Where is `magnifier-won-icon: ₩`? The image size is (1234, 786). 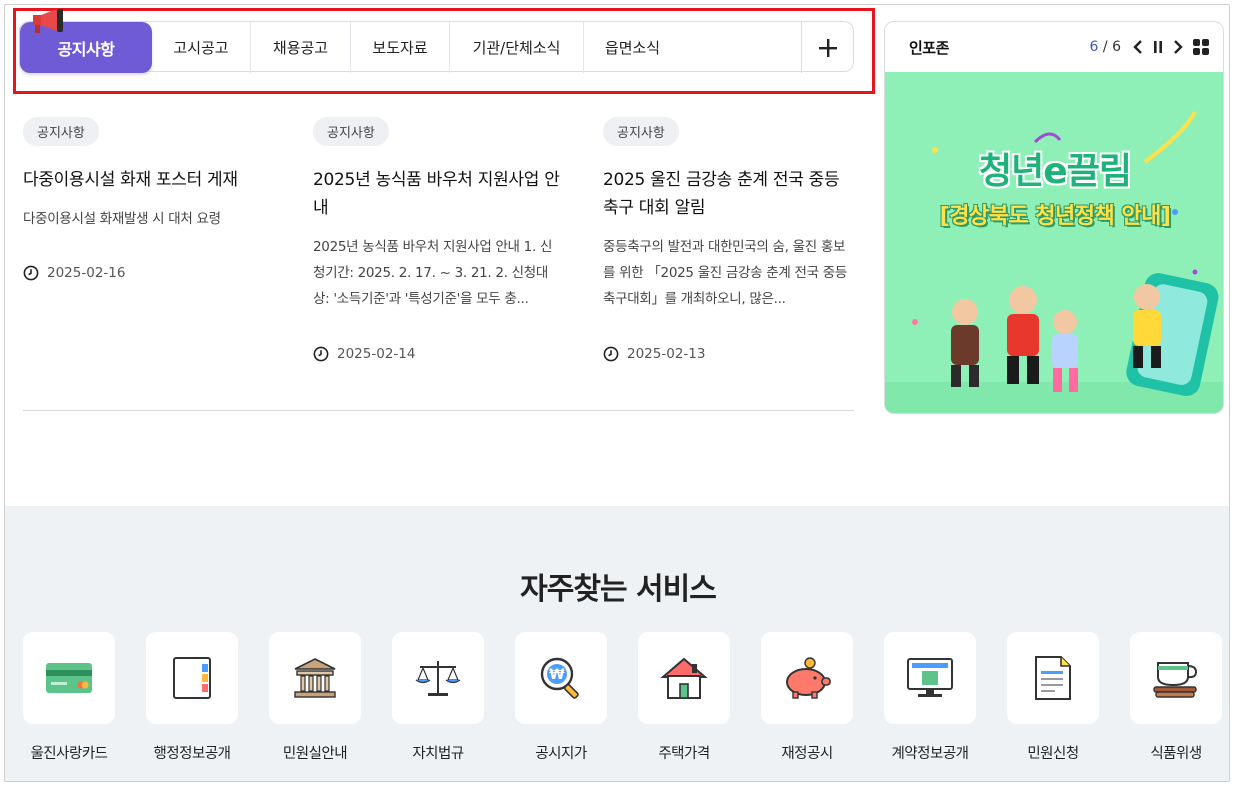 magnifier-won-icon: ₩ is located at coordinates (559, 678).